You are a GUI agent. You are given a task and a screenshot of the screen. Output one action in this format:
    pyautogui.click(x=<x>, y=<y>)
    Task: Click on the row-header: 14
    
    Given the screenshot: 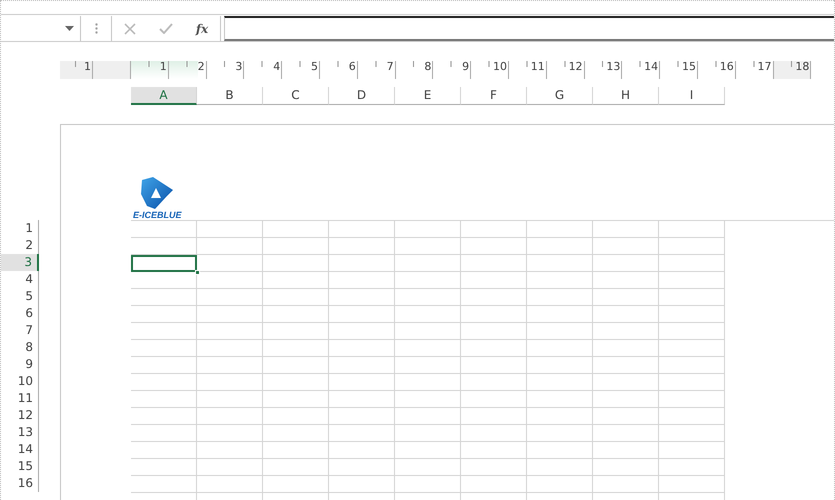 What is the action you would take?
    pyautogui.click(x=20, y=449)
    